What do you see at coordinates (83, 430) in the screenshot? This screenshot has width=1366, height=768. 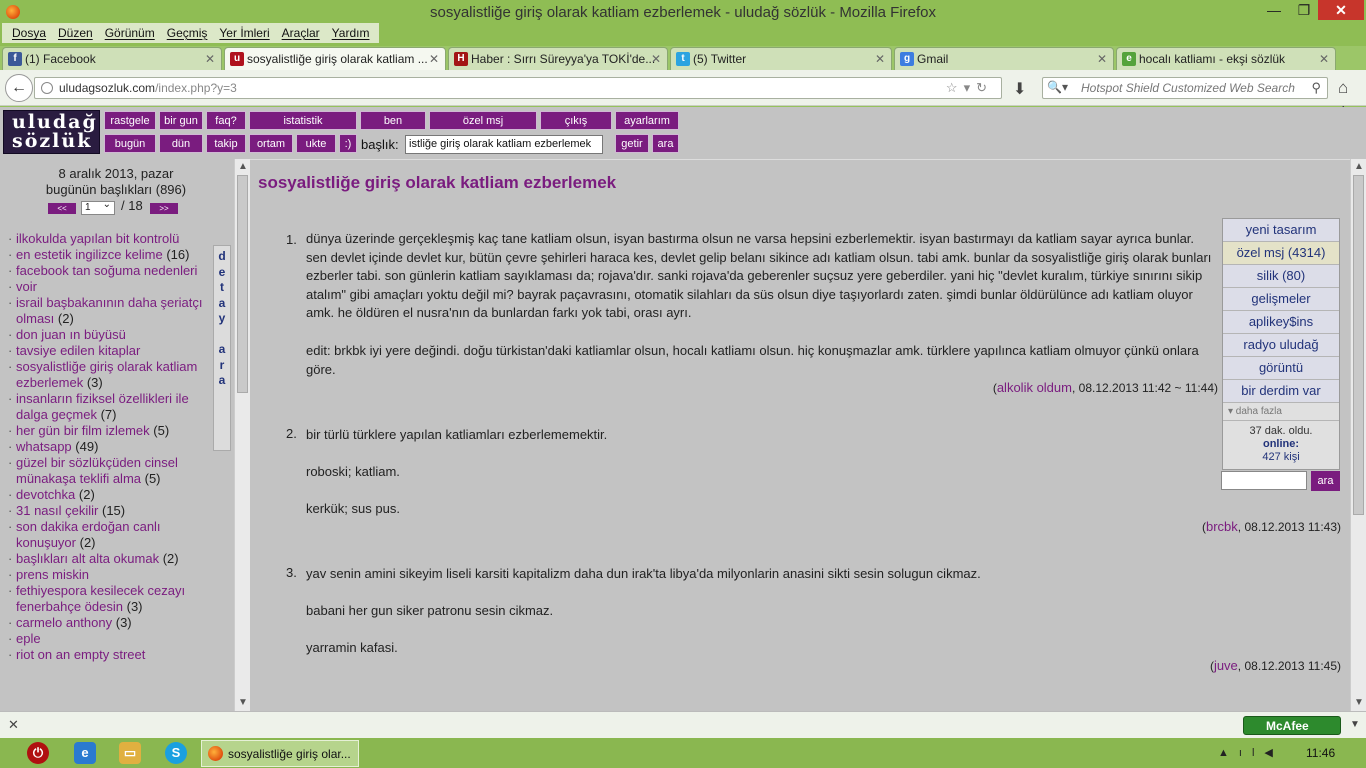 I see `topic-title: her gün bir film izlemek` at bounding box center [83, 430].